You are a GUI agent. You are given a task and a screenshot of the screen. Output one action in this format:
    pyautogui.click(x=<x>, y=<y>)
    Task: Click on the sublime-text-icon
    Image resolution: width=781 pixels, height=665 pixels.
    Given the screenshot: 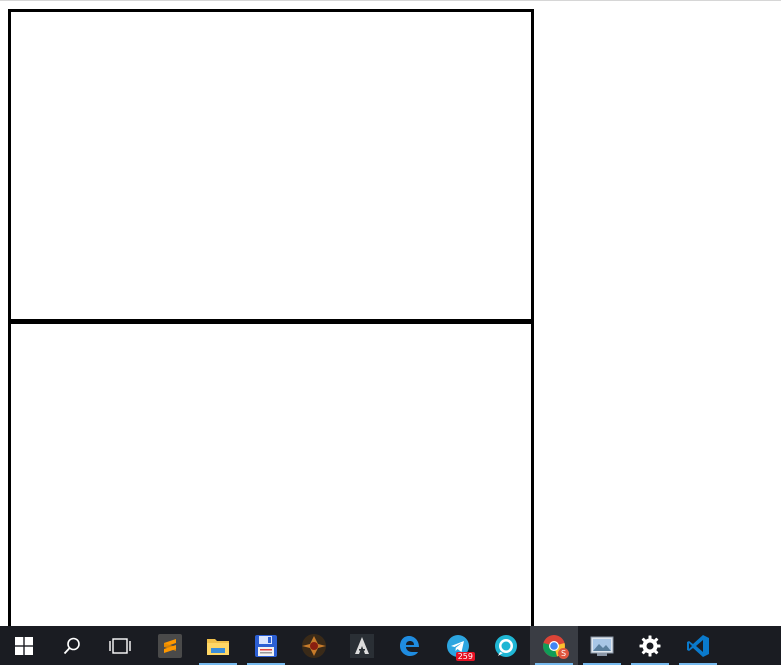 What is the action you would take?
    pyautogui.click(x=170, y=645)
    